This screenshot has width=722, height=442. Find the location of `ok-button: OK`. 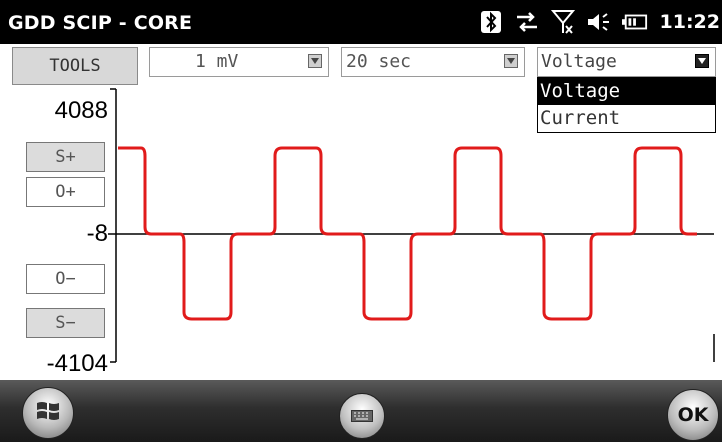

ok-button: OK is located at coordinates (693, 415).